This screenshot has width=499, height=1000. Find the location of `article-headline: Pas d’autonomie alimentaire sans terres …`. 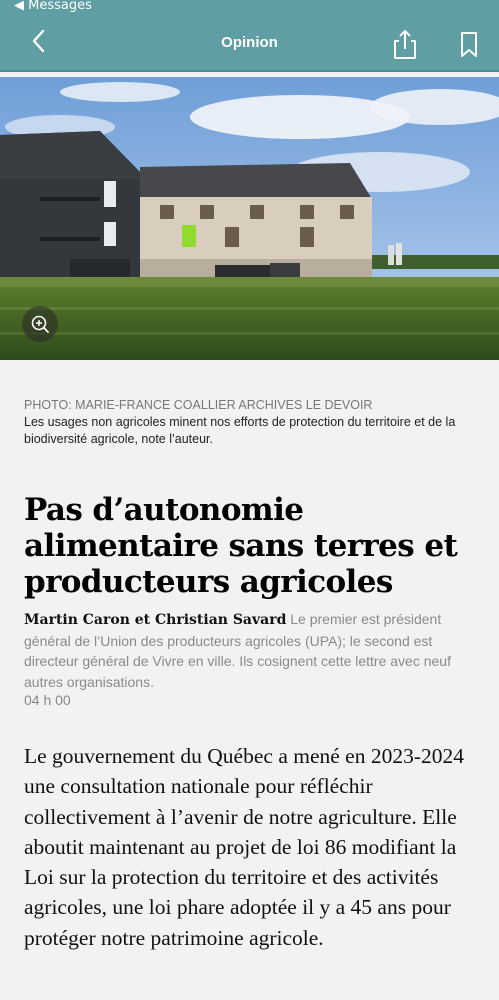

article-headline: Pas d’autonomie alimentaire sans terres … is located at coordinates (241, 546).